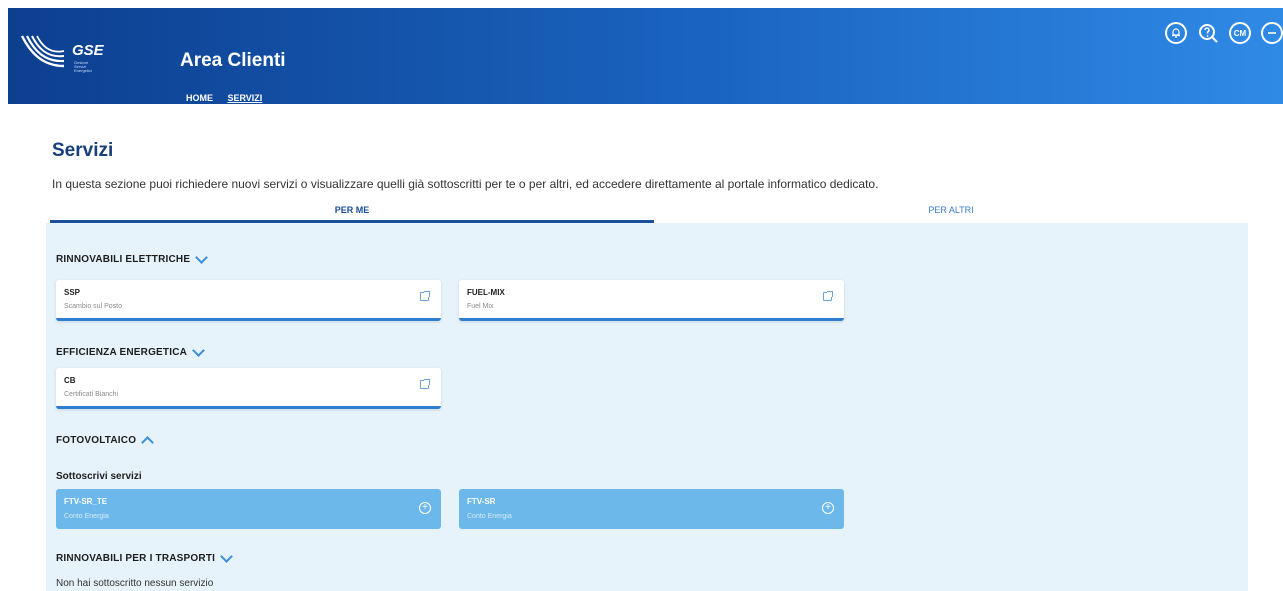 The height and width of the screenshot is (591, 1283). I want to click on section-title: FOTOVOLTAICO, so click(96, 440).